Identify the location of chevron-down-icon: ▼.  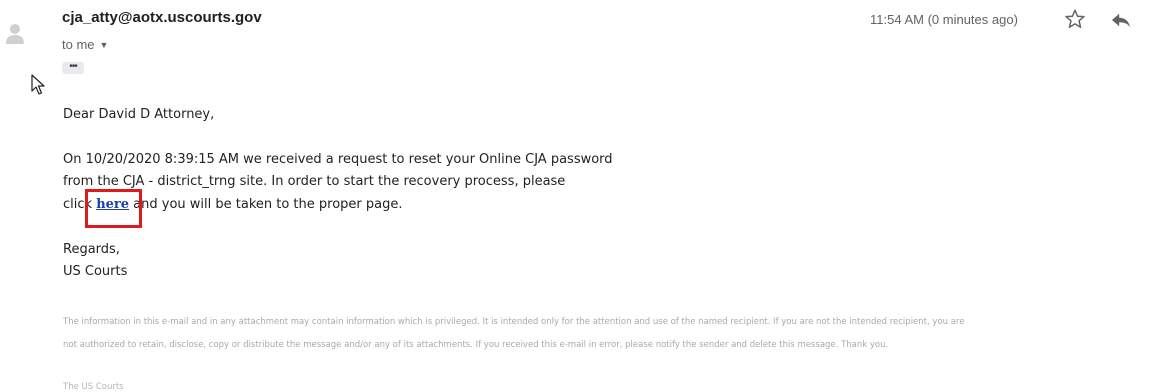
(104, 44).